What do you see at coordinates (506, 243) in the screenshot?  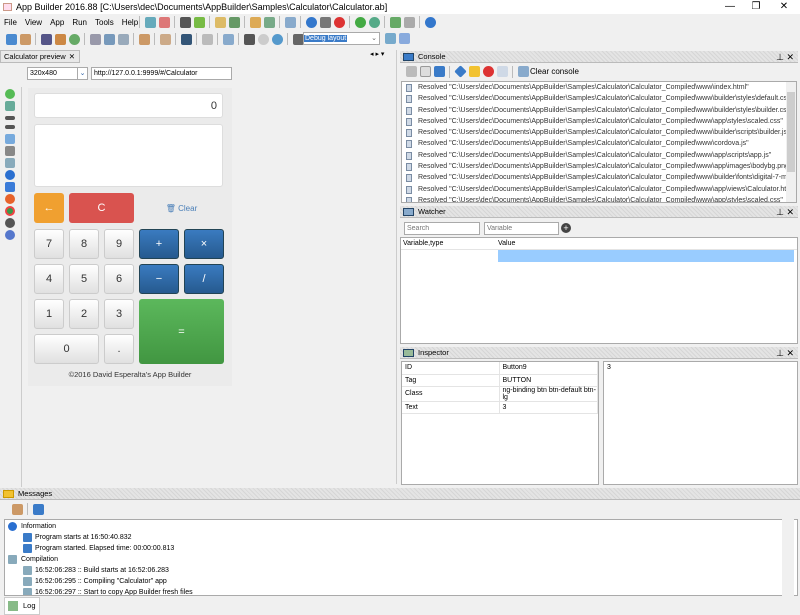 I see `col-value: Value` at bounding box center [506, 243].